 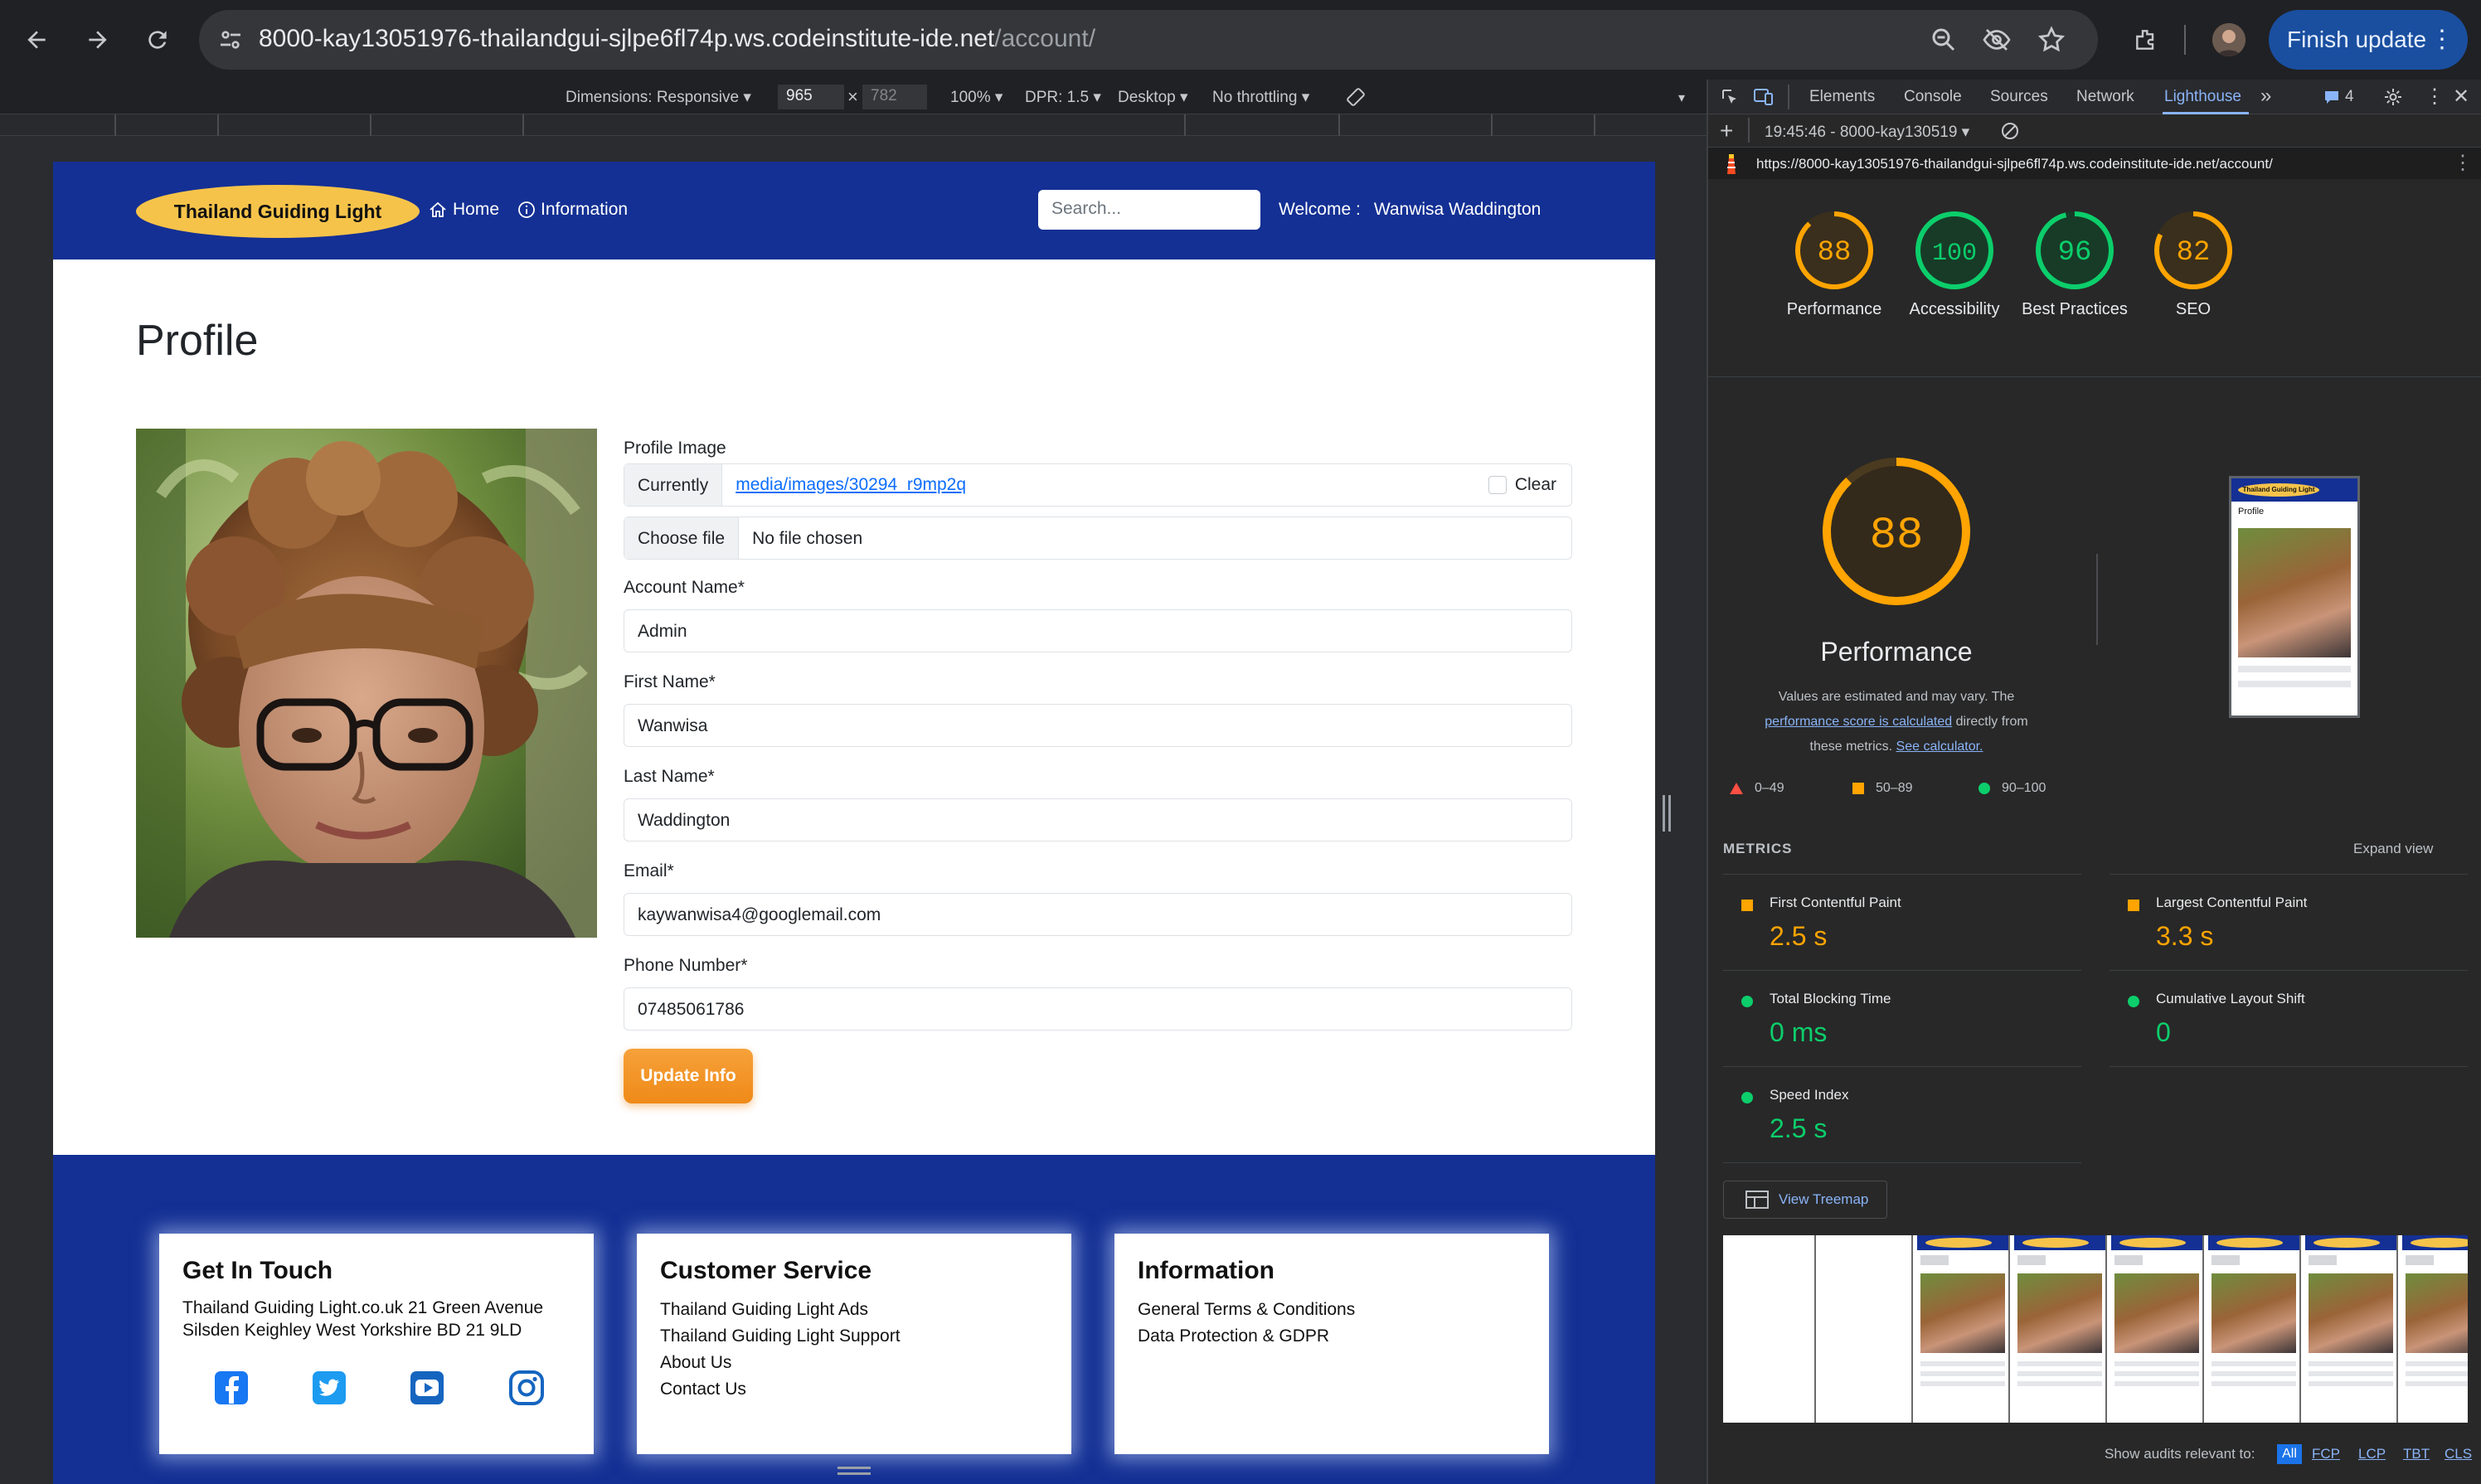 I want to click on first-name-field: Wanwisa, so click(x=1098, y=726).